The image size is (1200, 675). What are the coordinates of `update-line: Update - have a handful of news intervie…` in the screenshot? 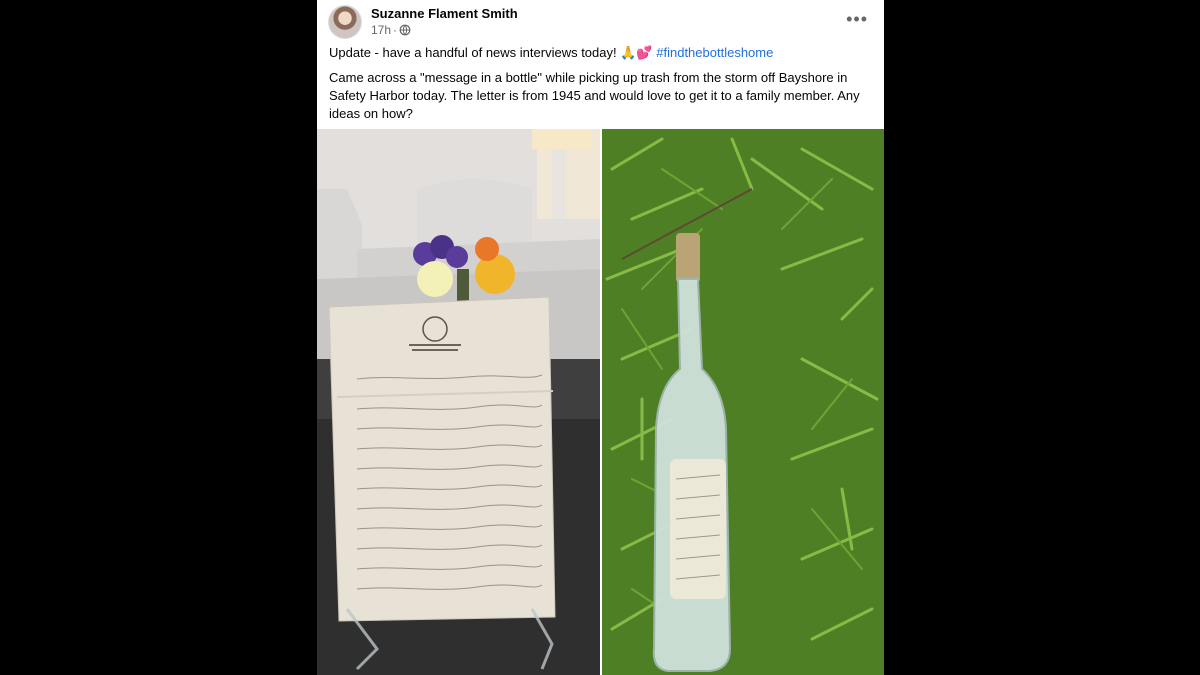 It's located at (551, 53).